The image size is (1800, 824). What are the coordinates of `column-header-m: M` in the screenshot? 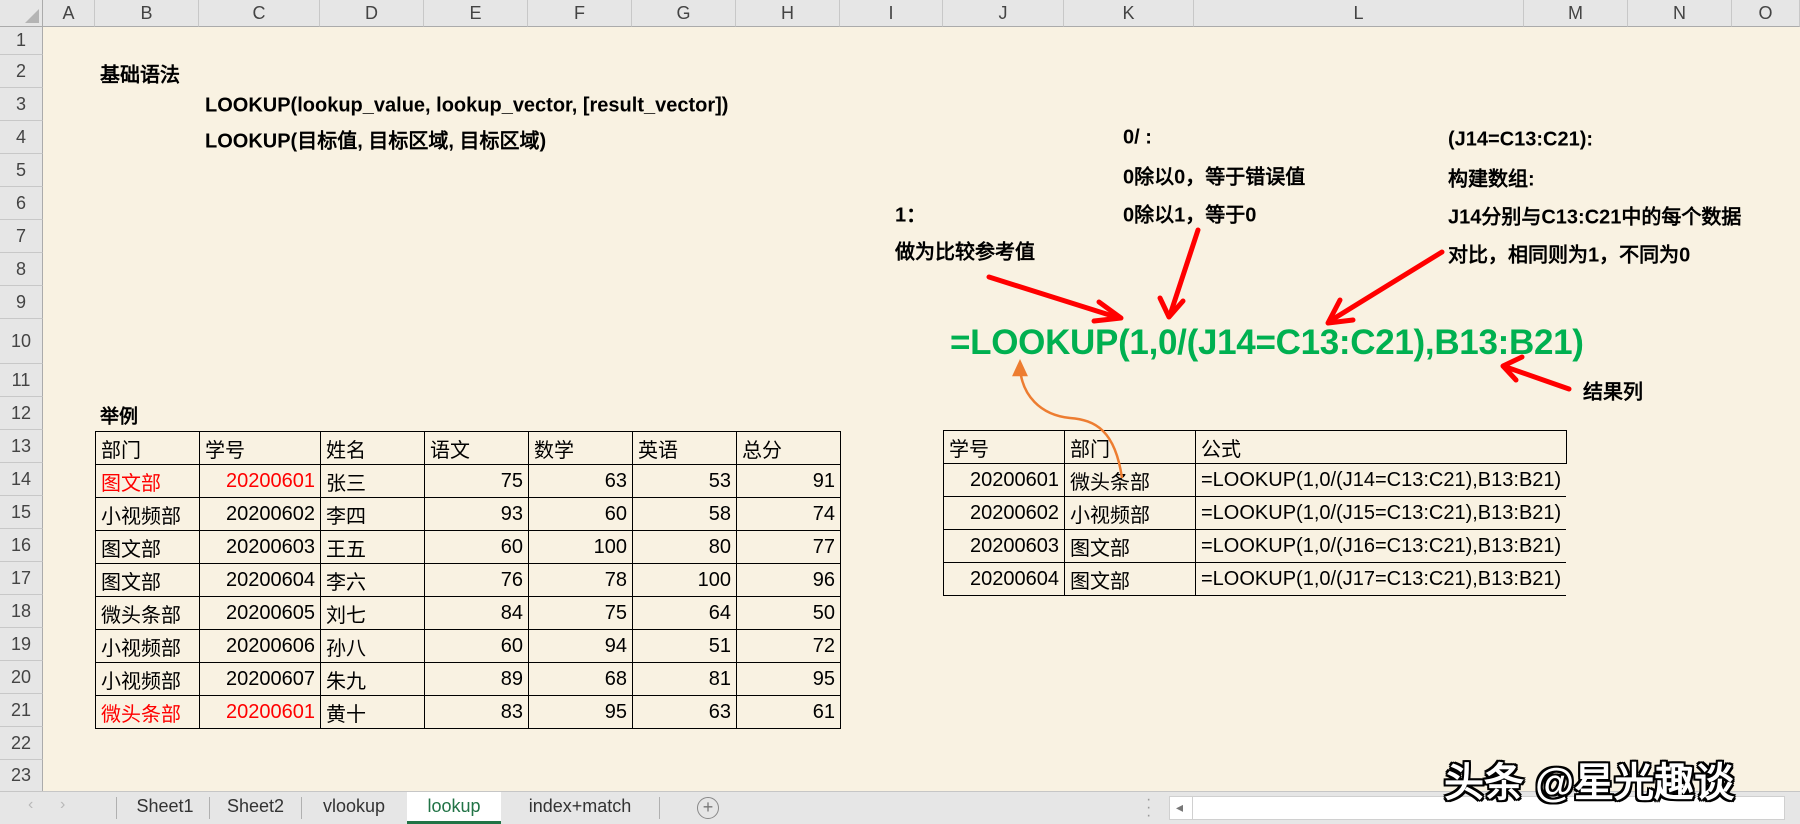 It's located at (1576, 13).